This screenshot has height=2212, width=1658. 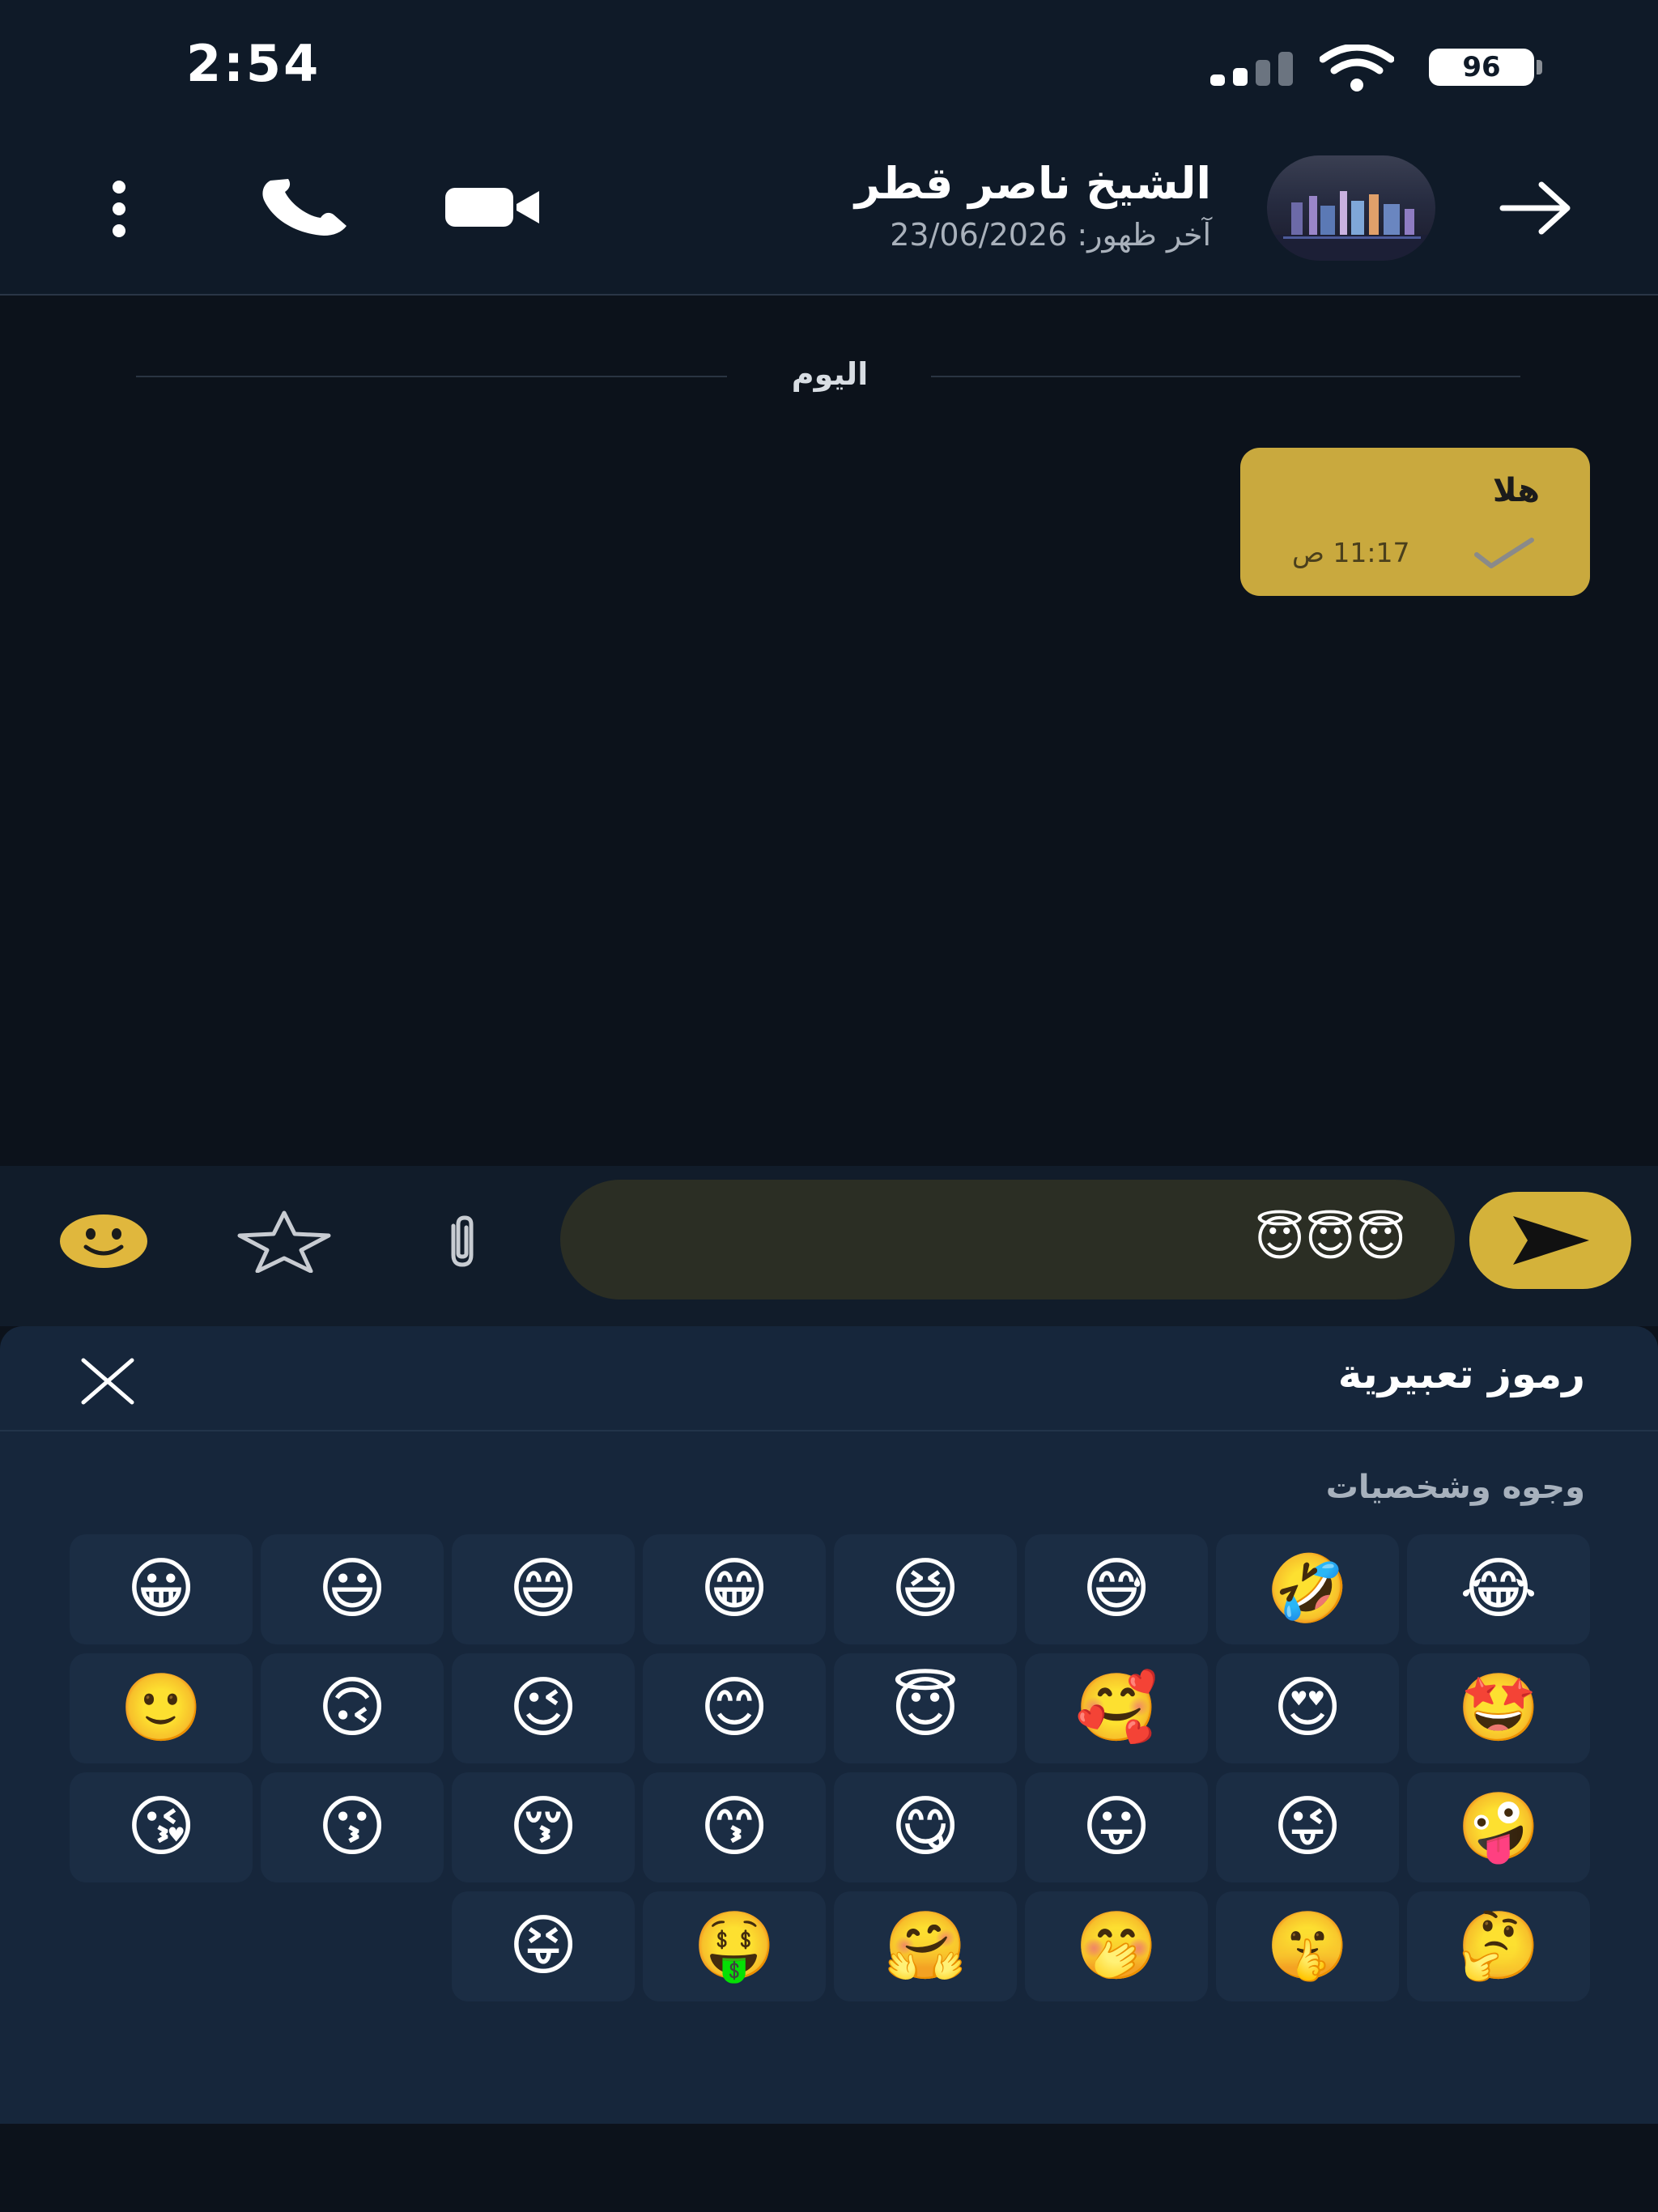 I want to click on emoji-cell: 😙, so click(x=734, y=1827).